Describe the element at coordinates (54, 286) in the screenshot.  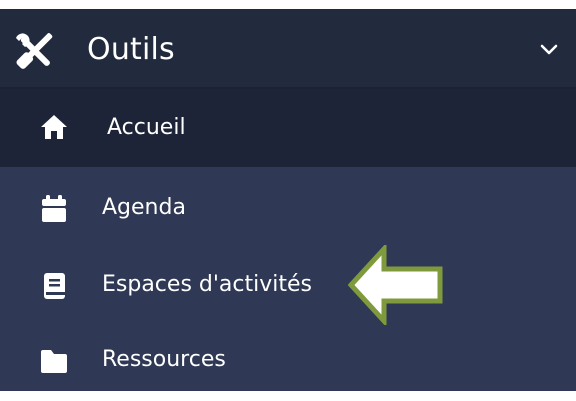
I see `book-icon` at that location.